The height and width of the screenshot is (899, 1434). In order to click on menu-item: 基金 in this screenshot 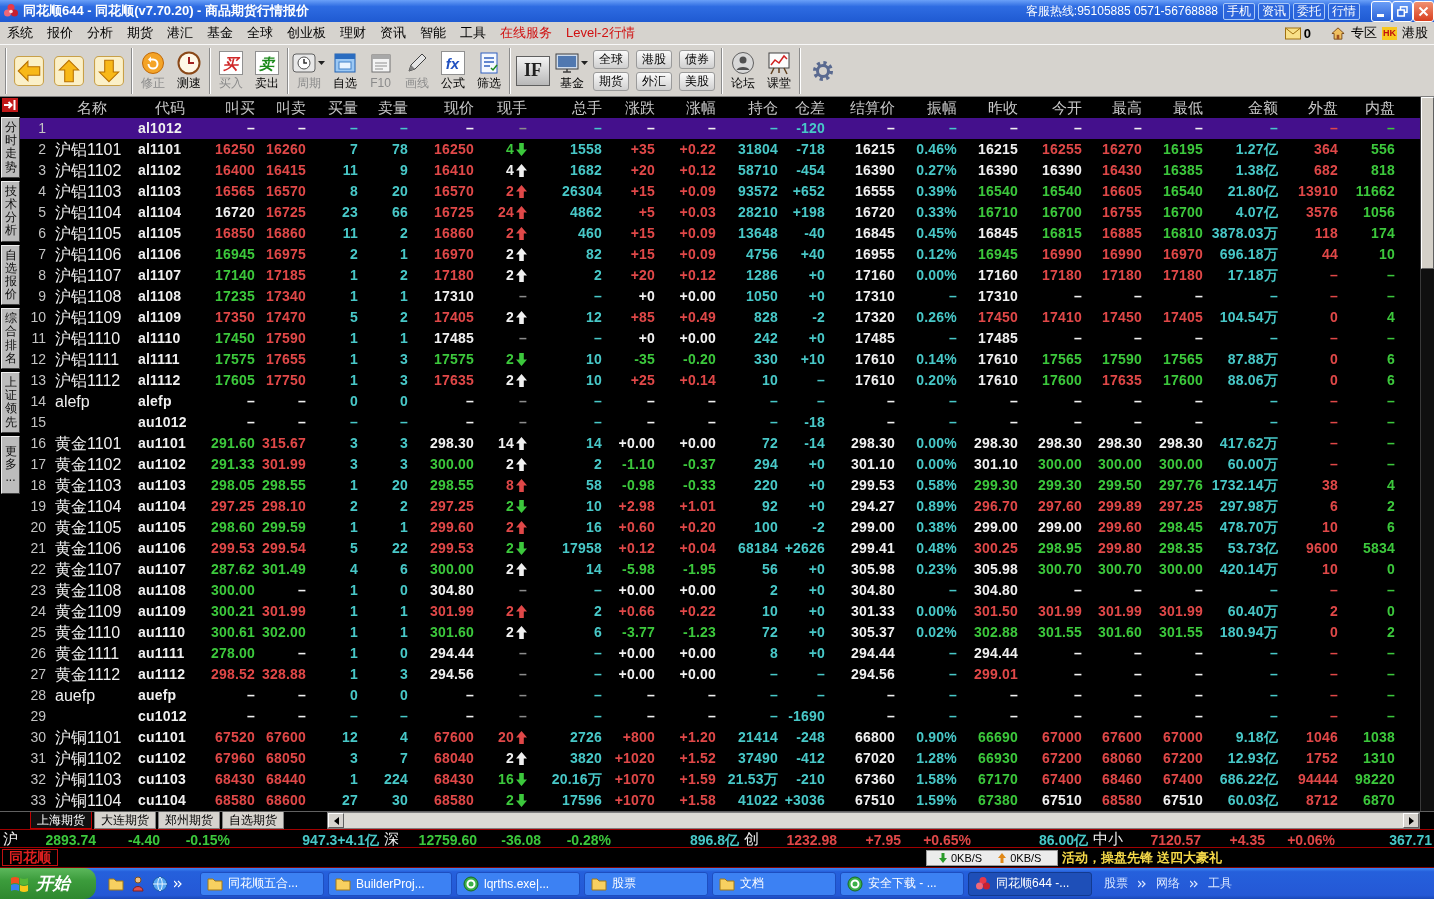, I will do `click(220, 33)`.